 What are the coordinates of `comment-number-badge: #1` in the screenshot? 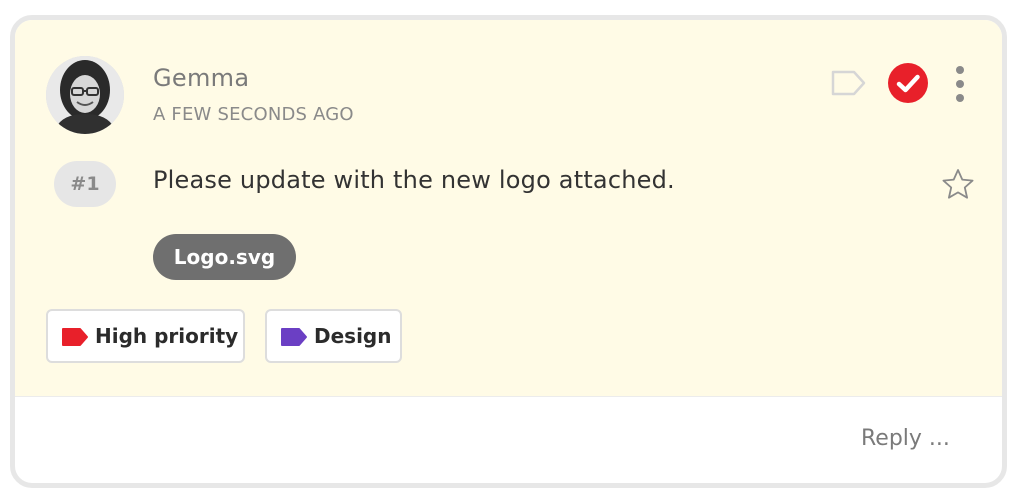 It's located at (85, 184).